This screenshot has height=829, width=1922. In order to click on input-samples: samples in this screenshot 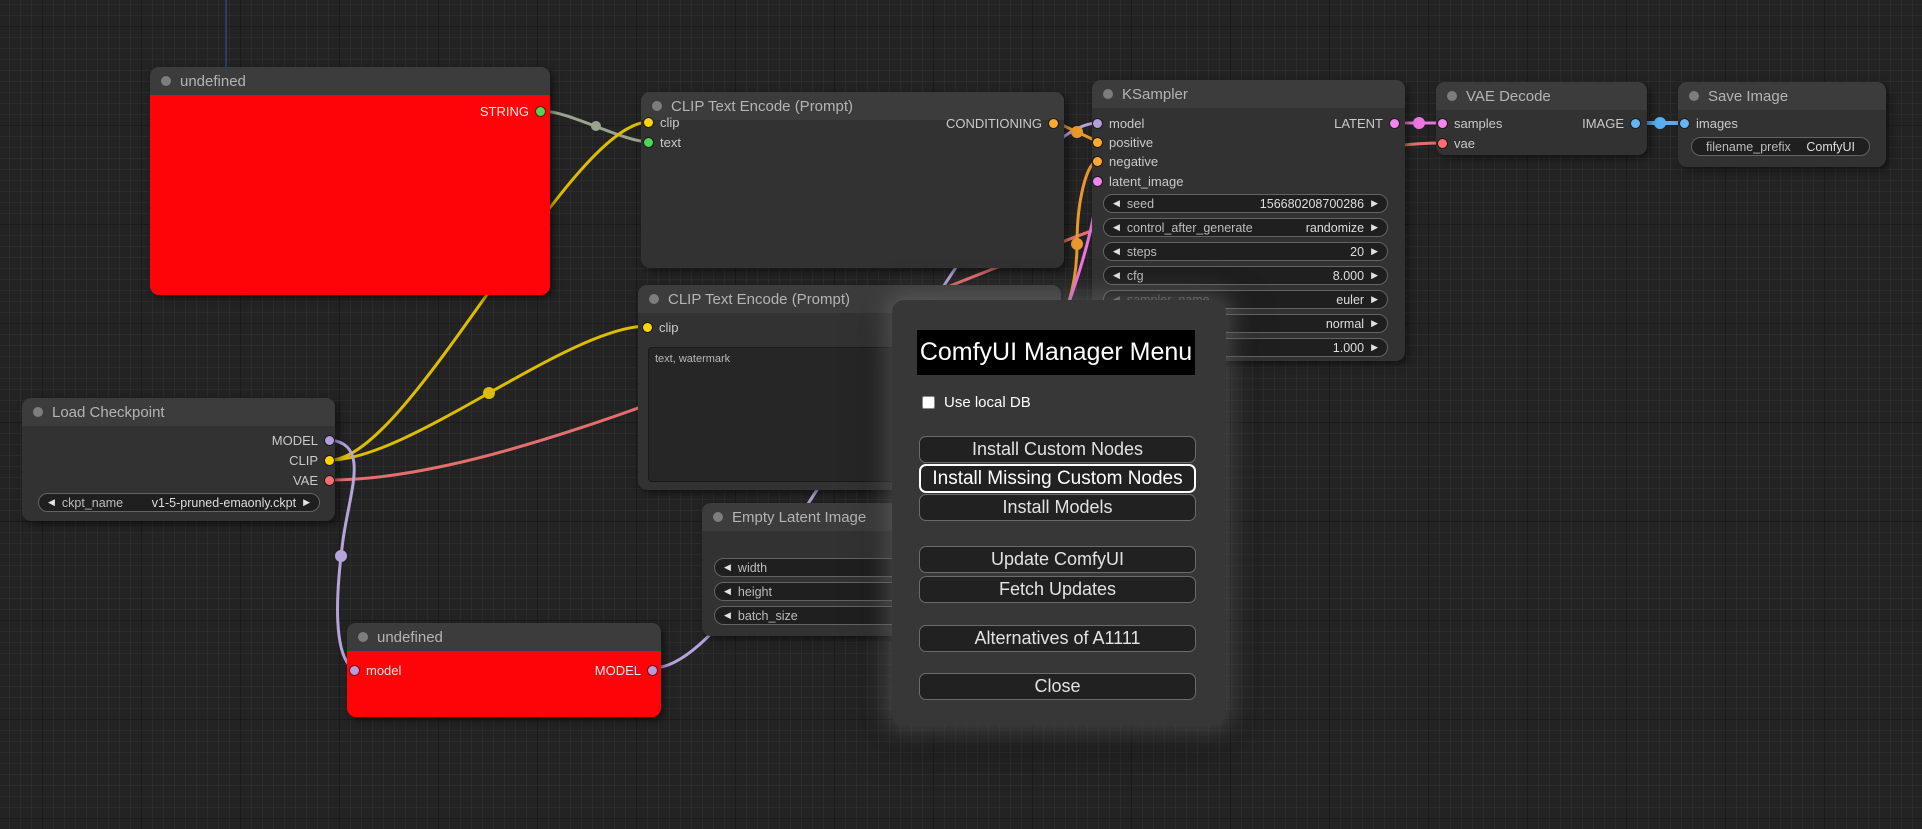, I will do `click(1470, 123)`.